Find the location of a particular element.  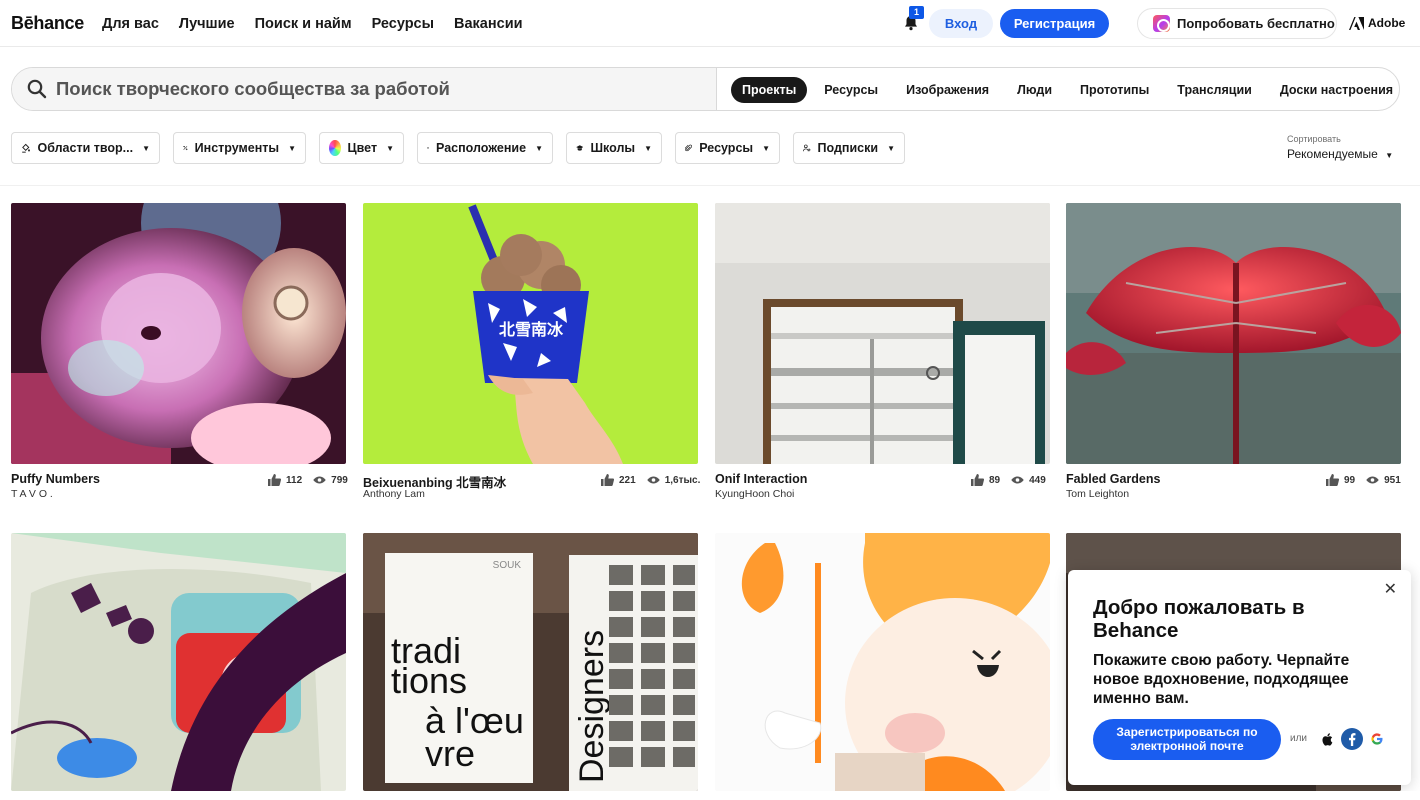

project-thumbnail-beixuenanbing: 北雪南冰 is located at coordinates (530, 333).